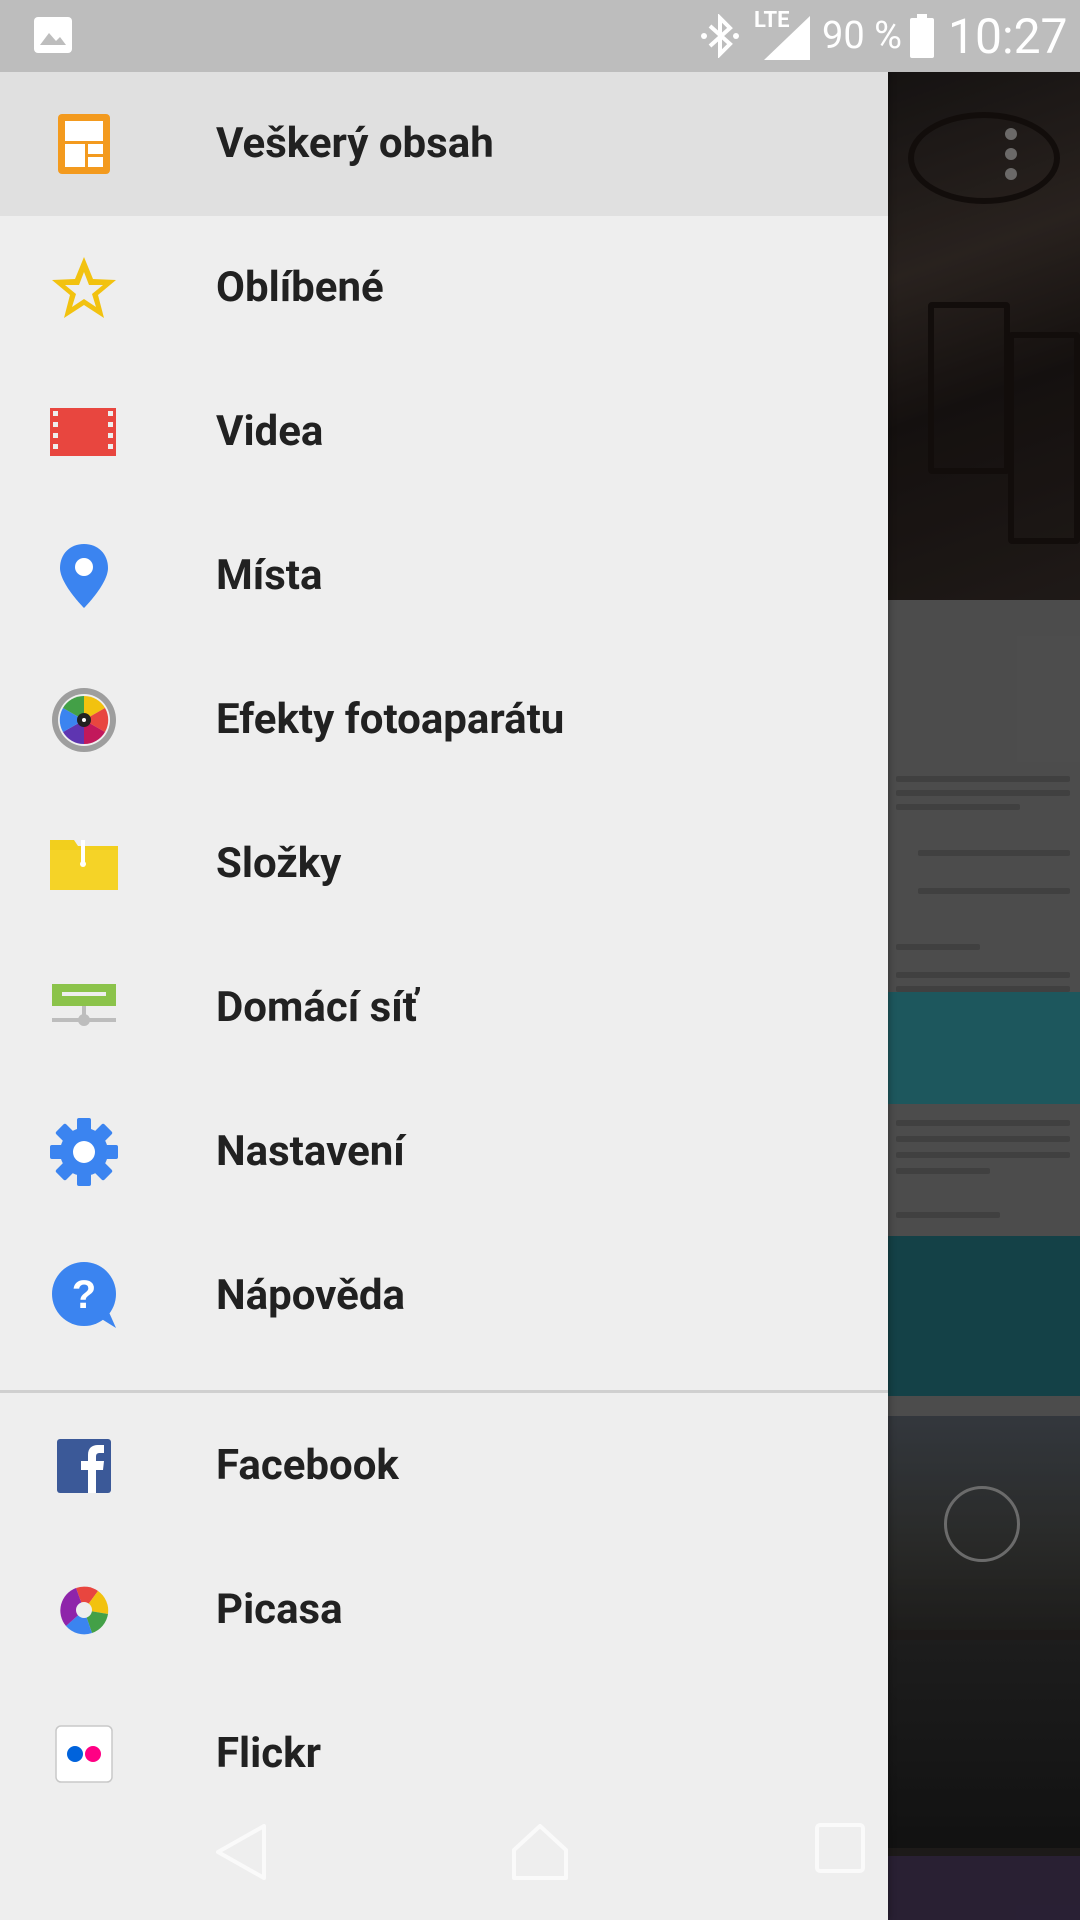 This screenshot has width=1080, height=1920. Describe the element at coordinates (84, 720) in the screenshot. I see `camera-effects-icon` at that location.